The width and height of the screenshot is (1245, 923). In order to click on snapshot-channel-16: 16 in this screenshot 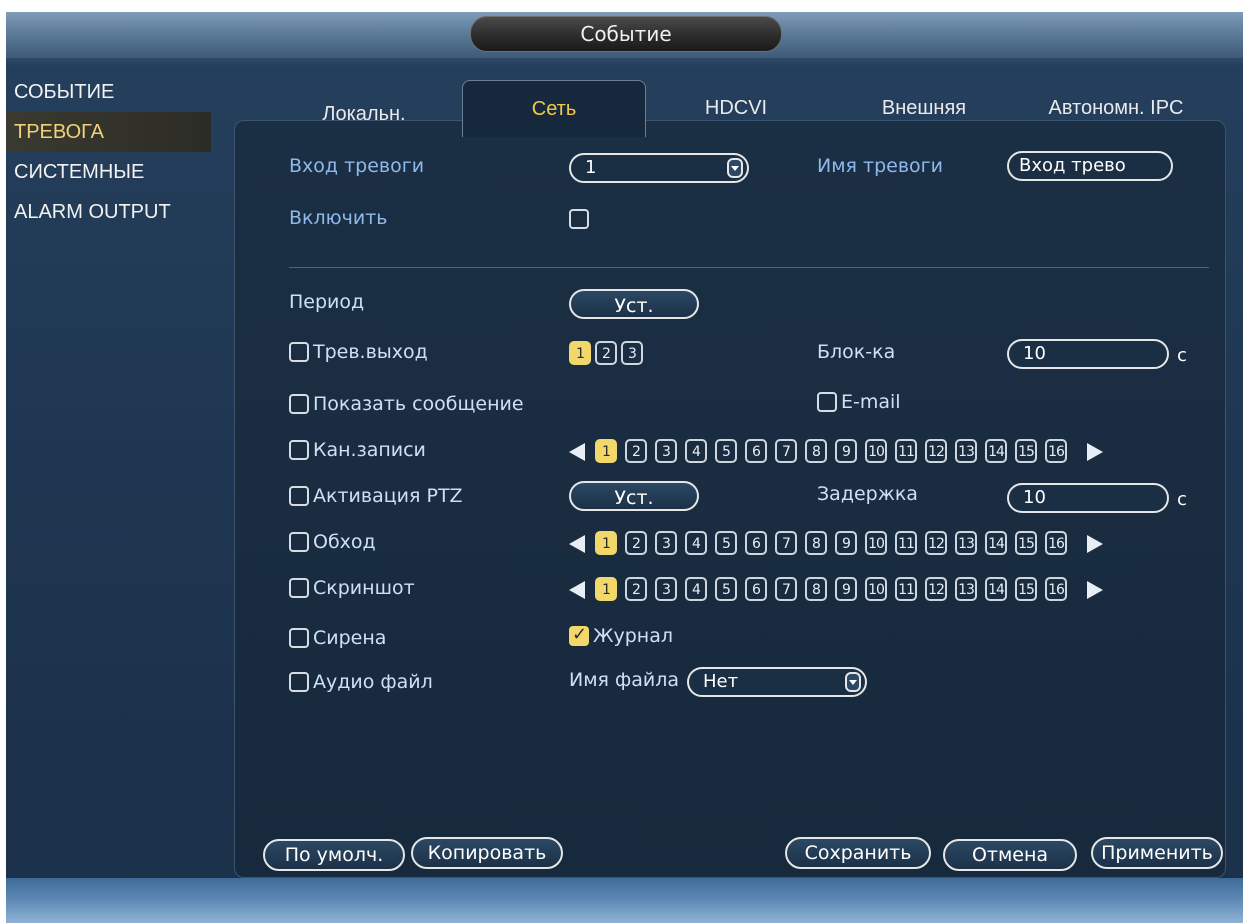, I will do `click(1056, 589)`.